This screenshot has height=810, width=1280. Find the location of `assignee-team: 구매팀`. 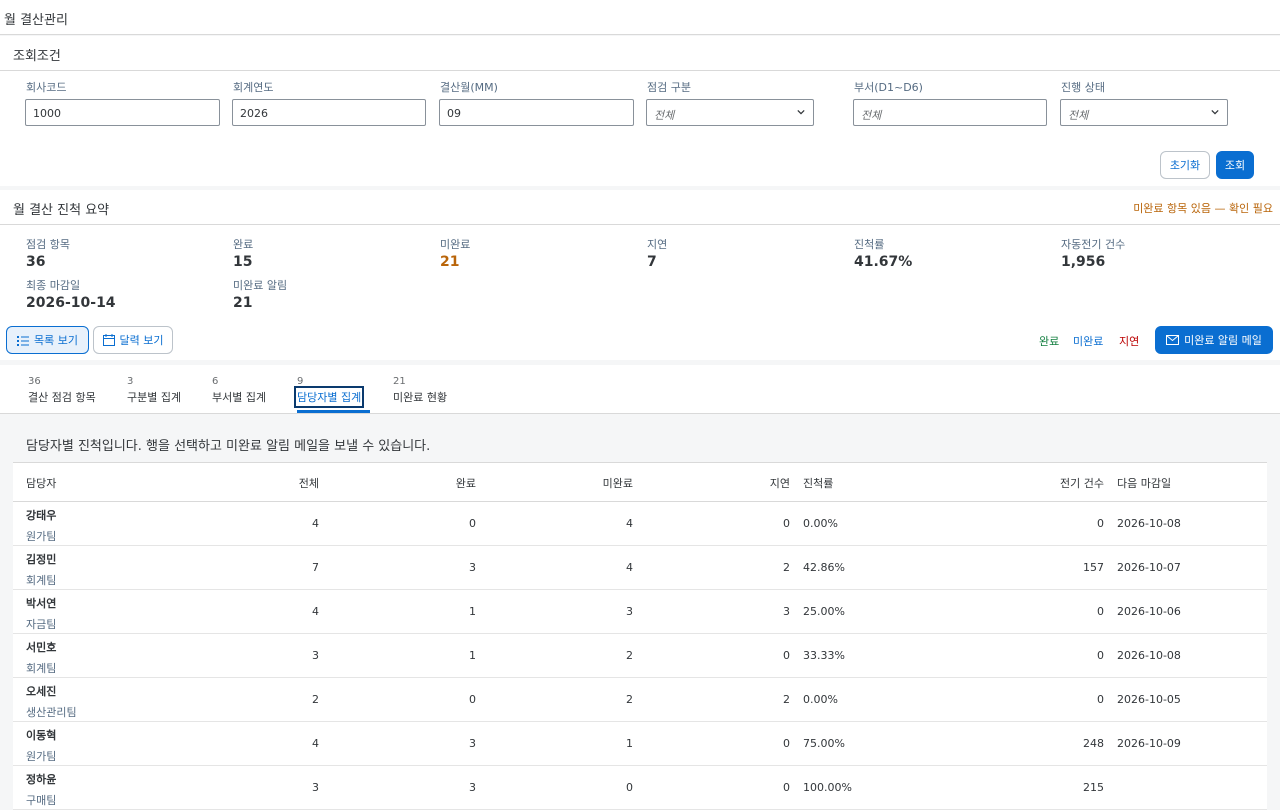

assignee-team: 구매팀 is located at coordinates (41, 800).